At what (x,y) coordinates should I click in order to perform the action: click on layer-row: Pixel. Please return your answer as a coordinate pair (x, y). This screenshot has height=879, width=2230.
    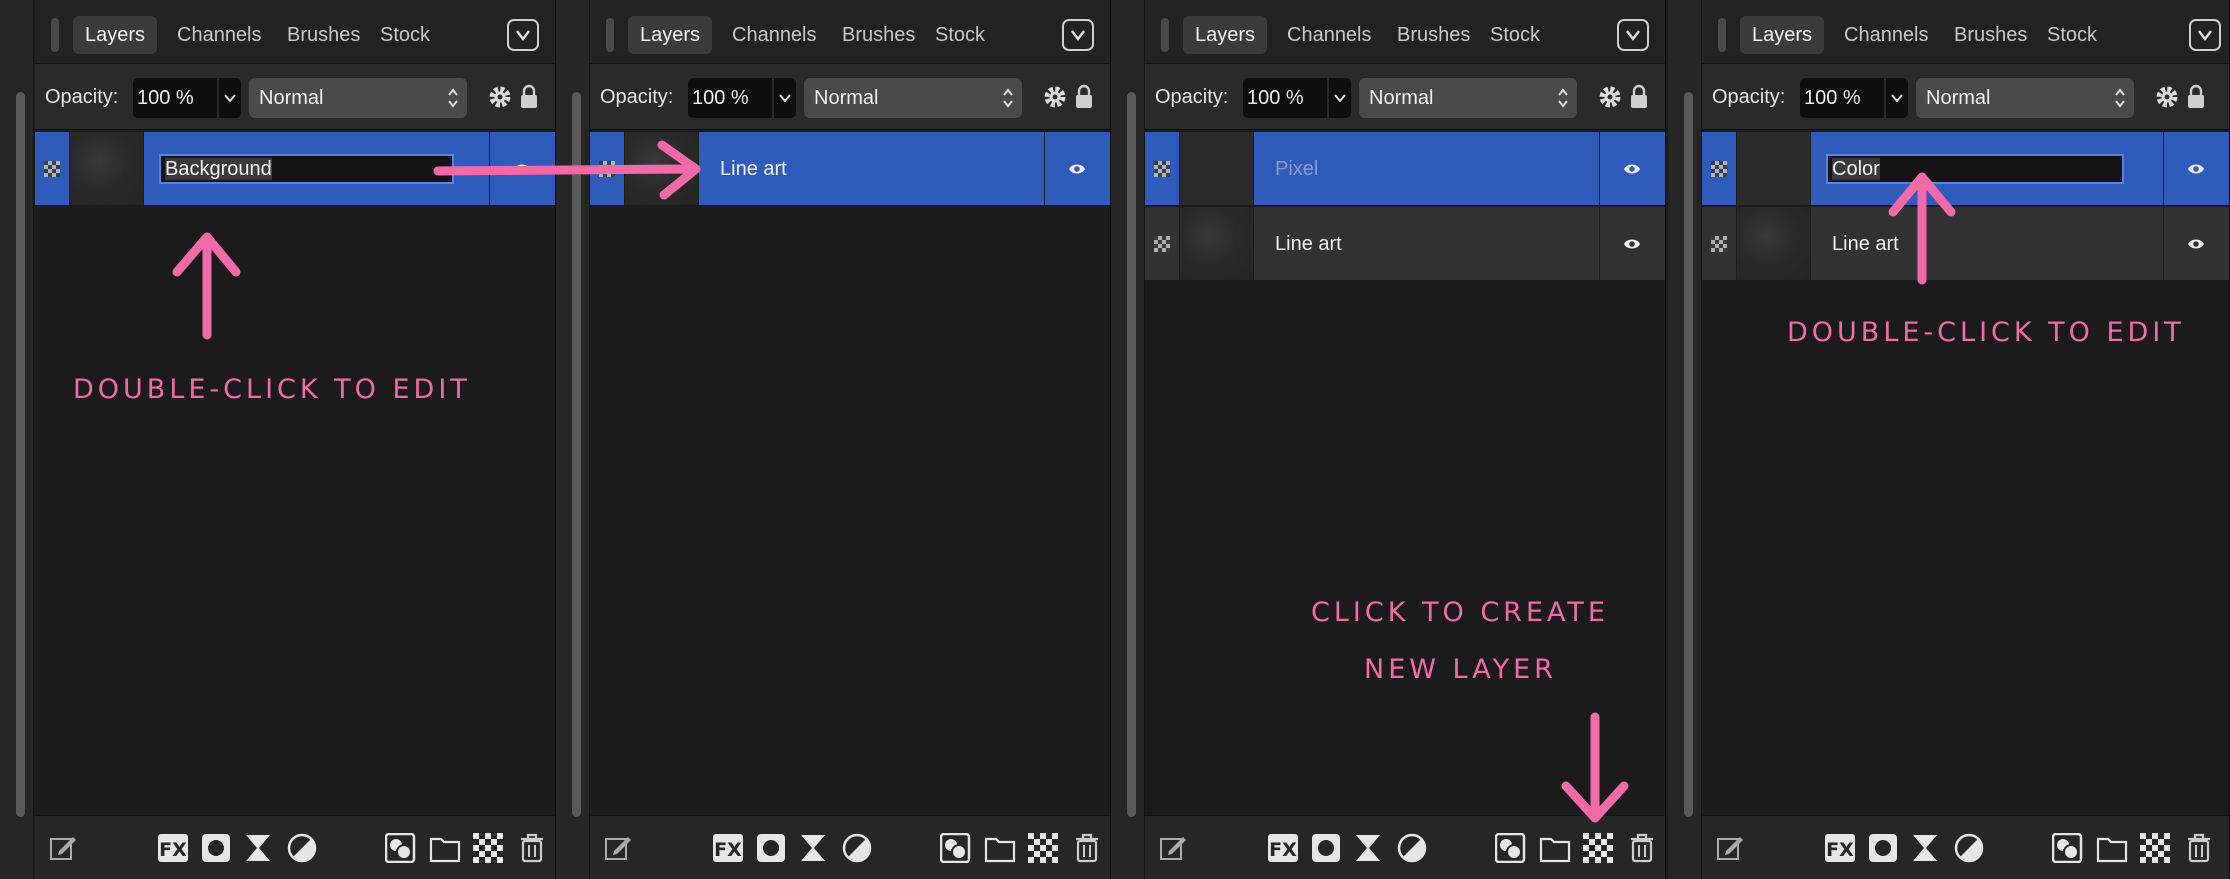
    Looking at the image, I should click on (1405, 169).